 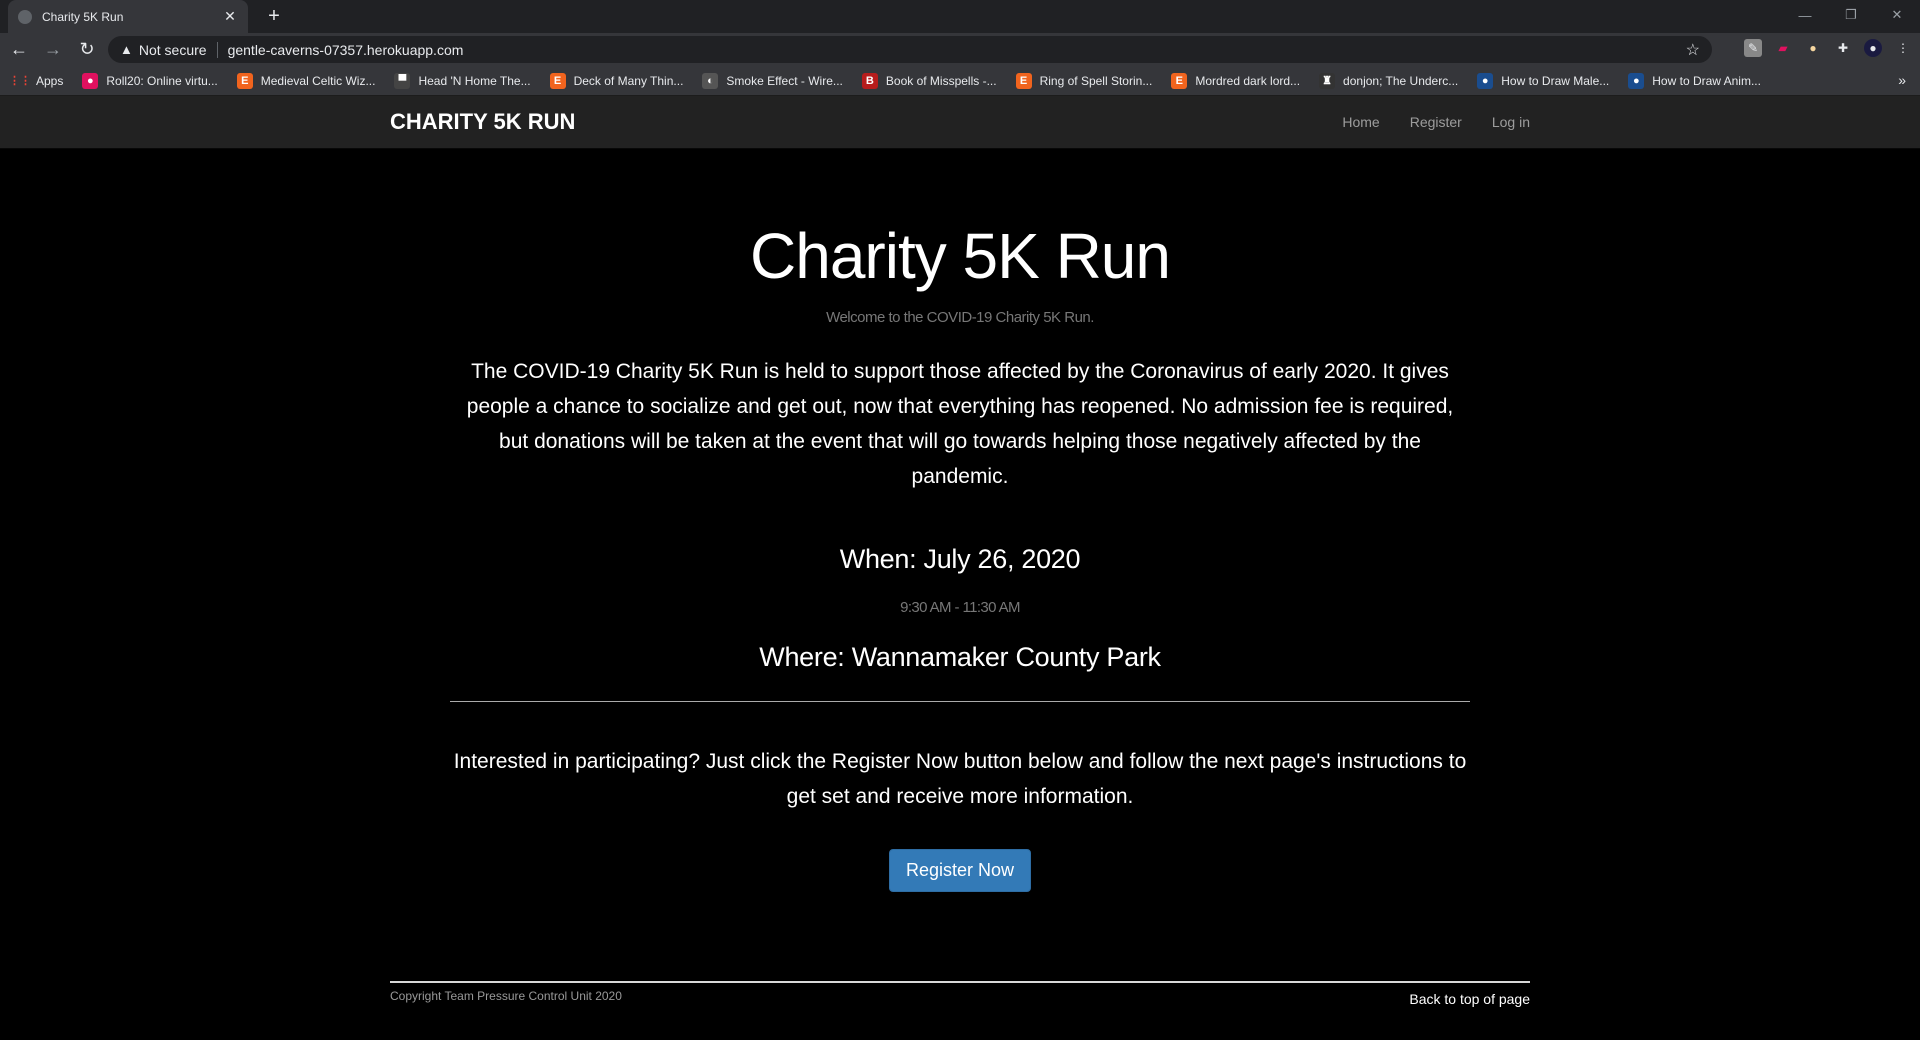 What do you see at coordinates (1805, 15) in the screenshot?
I see `minimize-icon: ―` at bounding box center [1805, 15].